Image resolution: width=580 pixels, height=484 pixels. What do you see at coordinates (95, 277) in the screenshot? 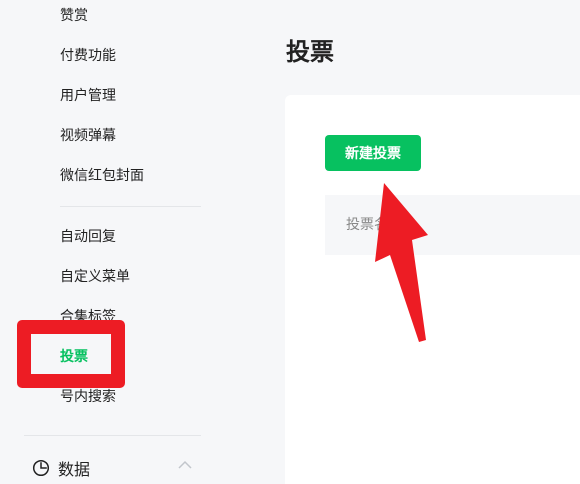
I see `sidebar-item-custom-menu: 自定义菜单` at bounding box center [95, 277].